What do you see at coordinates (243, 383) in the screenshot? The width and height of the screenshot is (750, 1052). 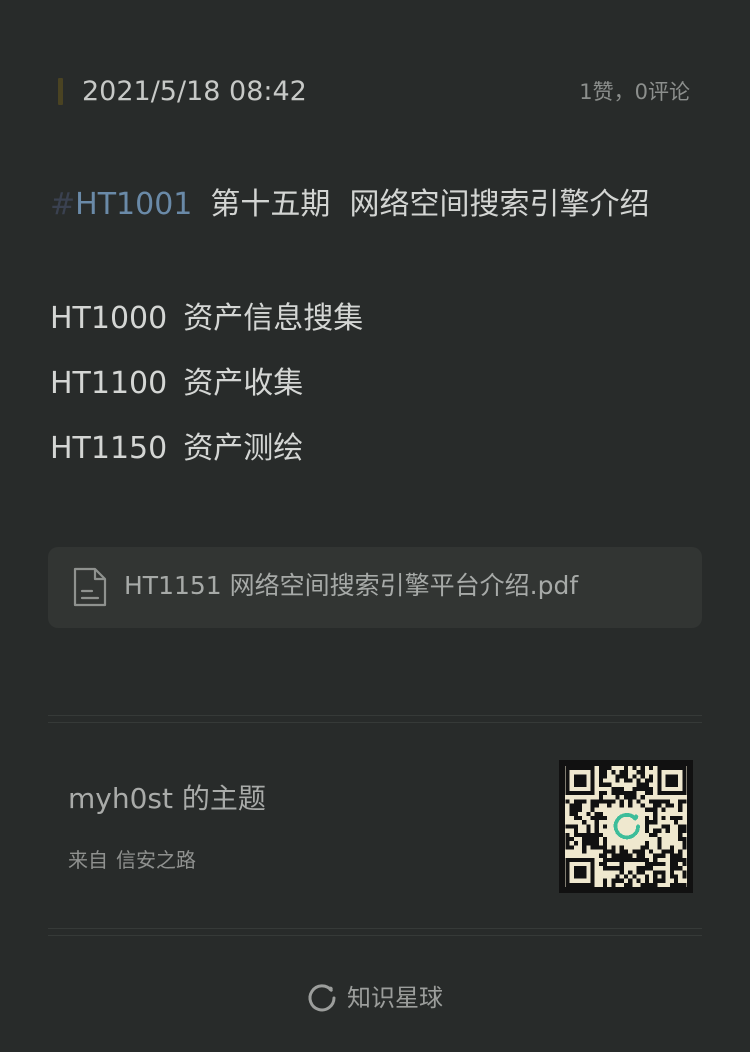 I see `item-text: 资产收集` at bounding box center [243, 383].